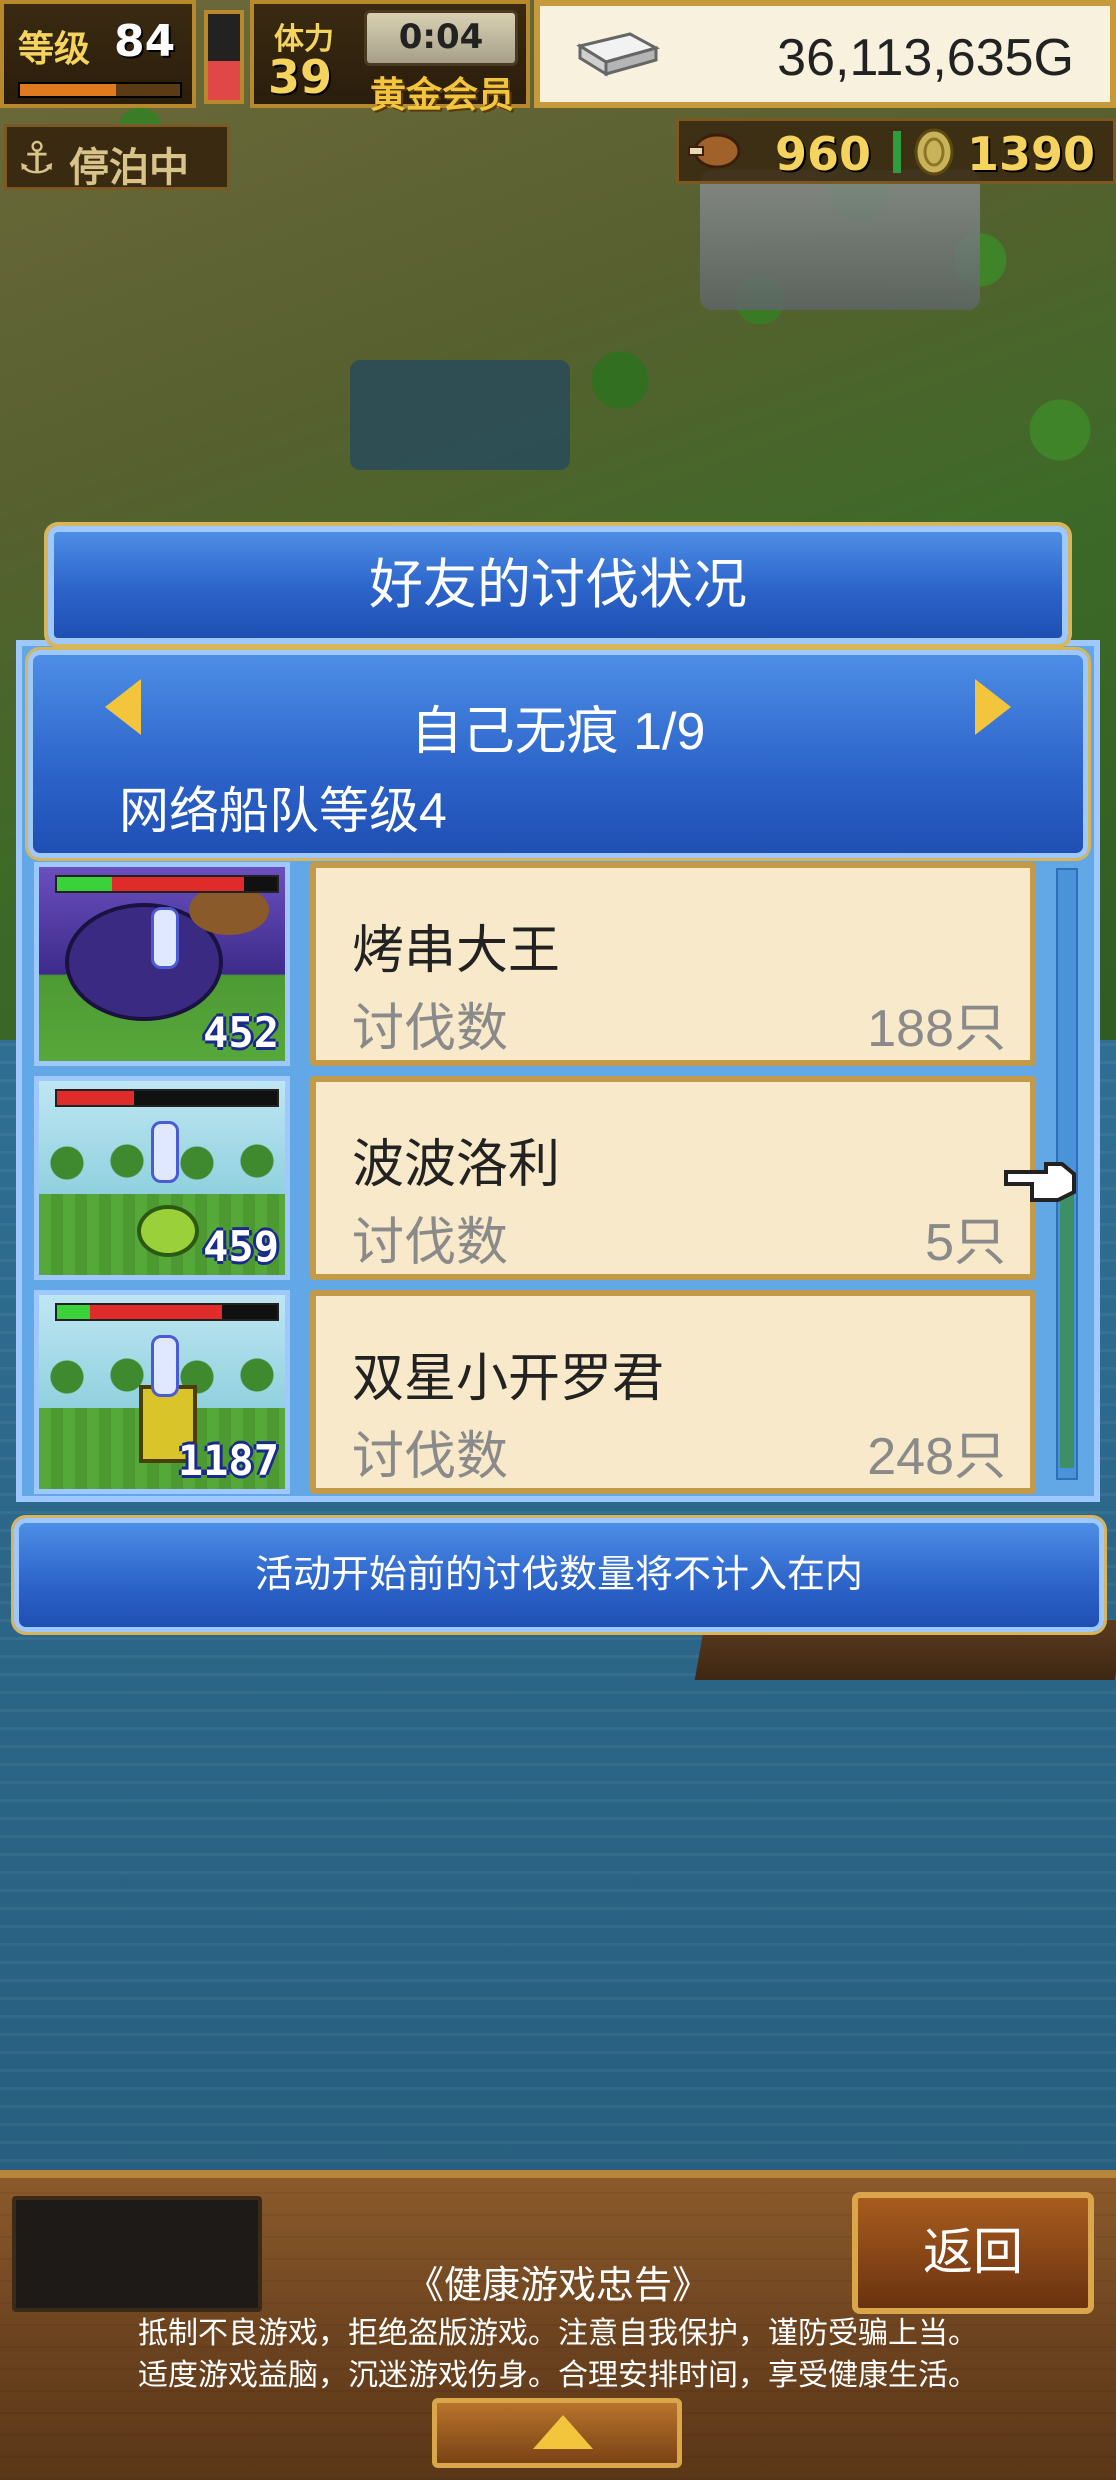  Describe the element at coordinates (558, 2333) in the screenshot. I see `health-advisory-line-1: 抵制不良游戏，拒绝盗版游戏。注意自我保护，谨防受骗上当。` at that location.